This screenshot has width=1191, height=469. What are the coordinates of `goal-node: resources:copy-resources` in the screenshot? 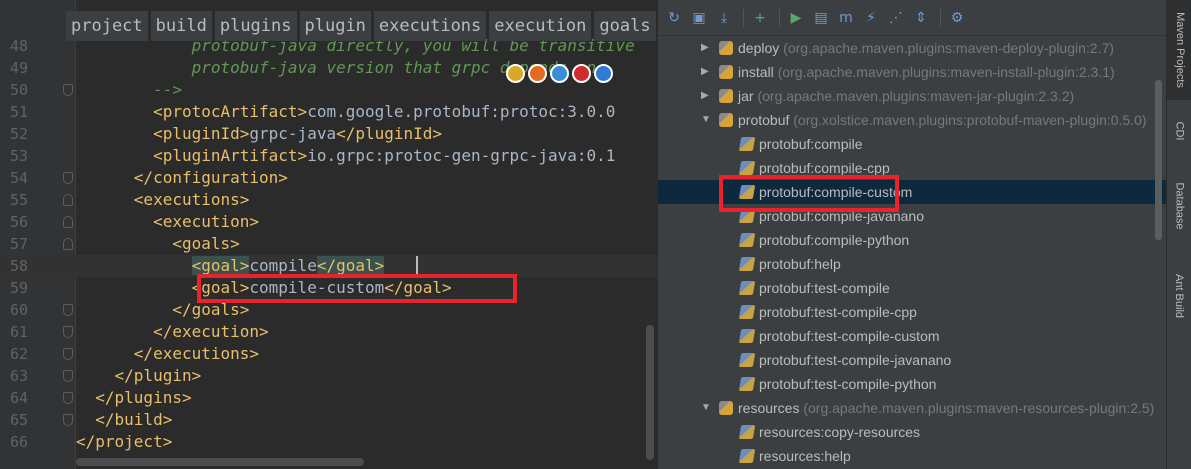 It's located at (912, 432).